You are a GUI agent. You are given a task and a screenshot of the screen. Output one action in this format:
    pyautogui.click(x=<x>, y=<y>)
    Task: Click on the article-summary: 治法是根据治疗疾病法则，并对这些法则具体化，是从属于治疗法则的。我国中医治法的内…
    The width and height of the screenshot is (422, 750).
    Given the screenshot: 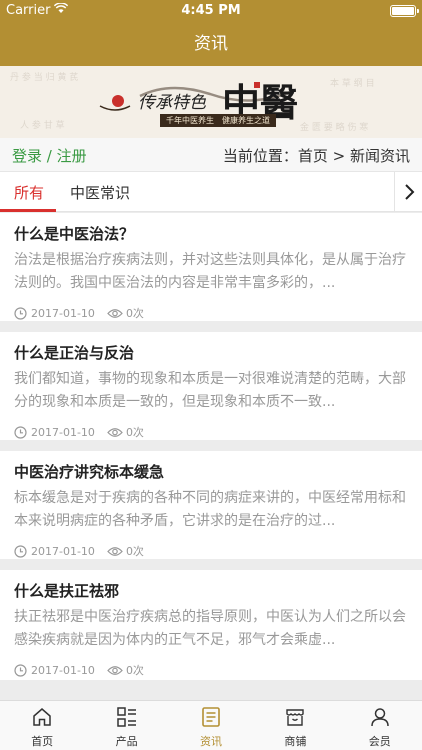 What is the action you would take?
    pyautogui.click(x=210, y=271)
    